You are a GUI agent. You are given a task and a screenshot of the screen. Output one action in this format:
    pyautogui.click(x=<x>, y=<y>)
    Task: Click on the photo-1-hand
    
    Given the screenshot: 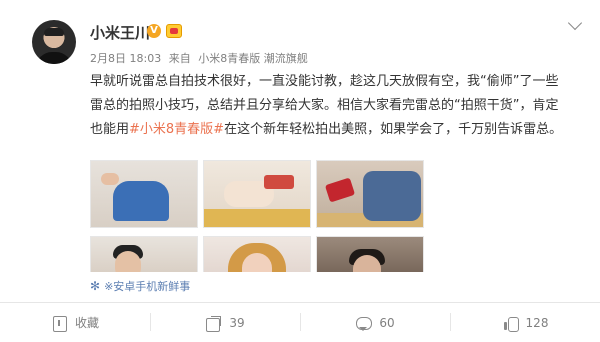 What is the action you would take?
    pyautogui.click(x=110, y=179)
    